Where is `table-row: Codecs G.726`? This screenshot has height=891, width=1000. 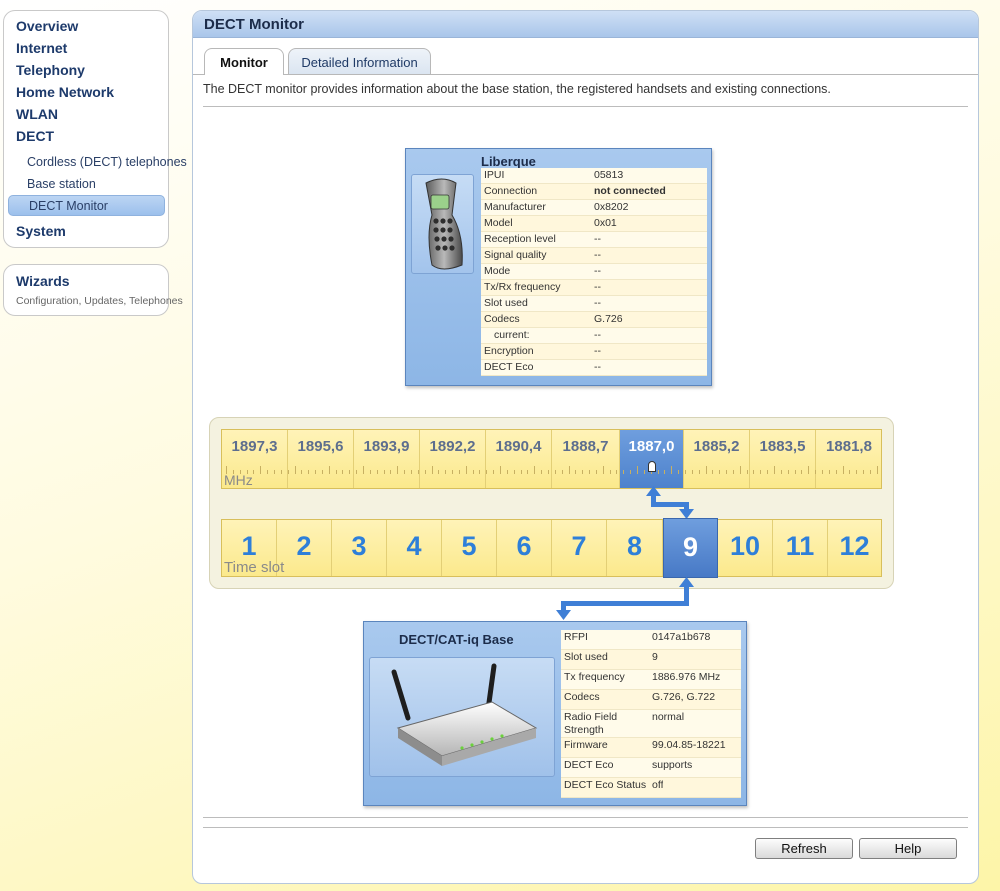 table-row: Codecs G.726 is located at coordinates (594, 320).